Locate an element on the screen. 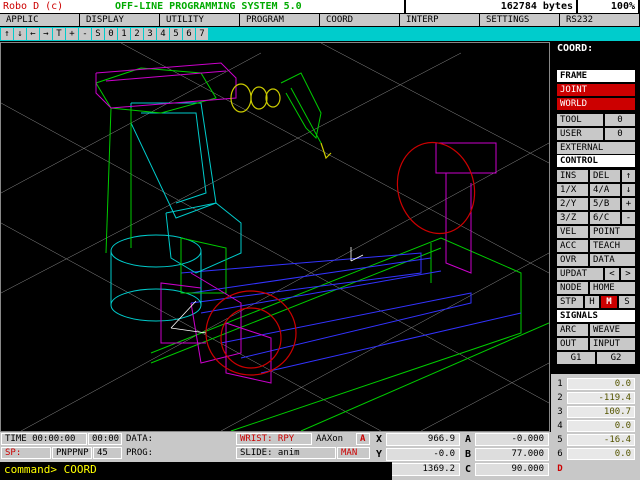 The width and height of the screenshot is (640, 480). prog-label: PROG: is located at coordinates (179, 453).